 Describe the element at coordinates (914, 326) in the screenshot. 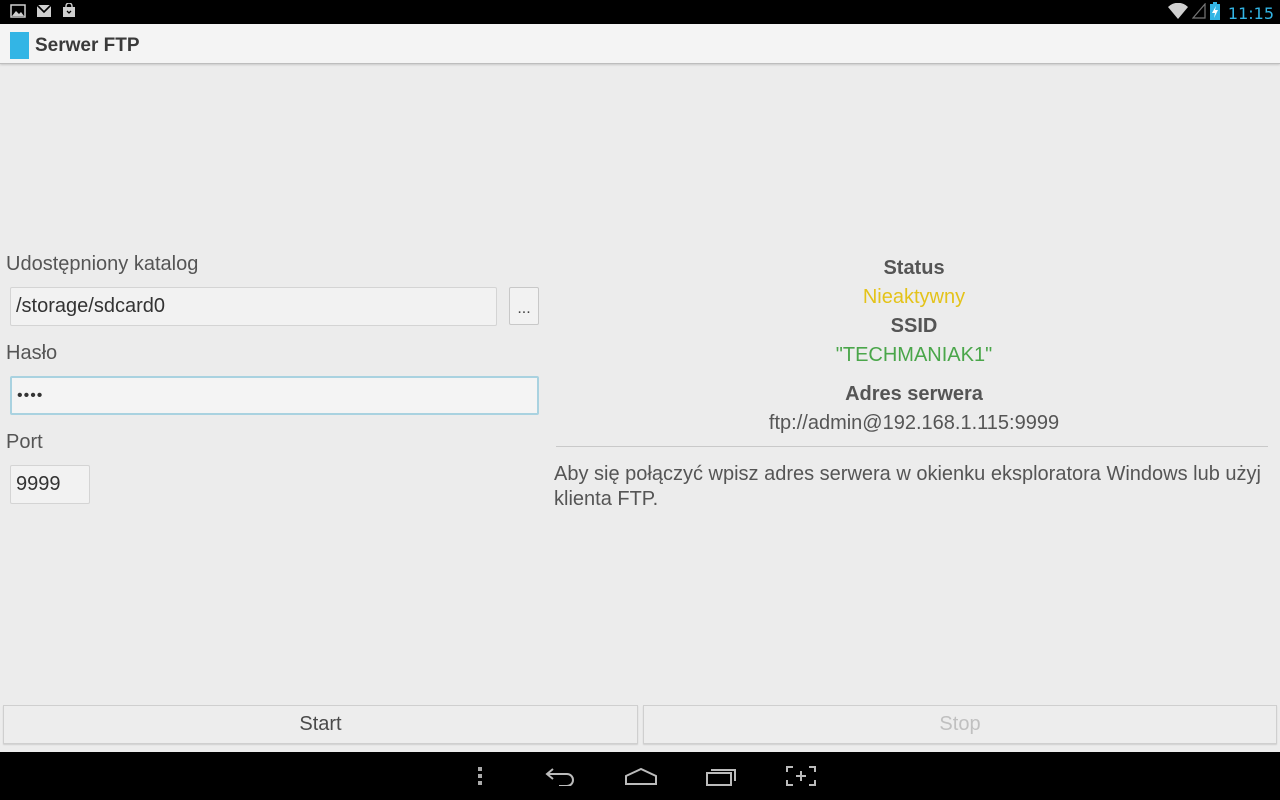

I see `ssid-label: SSID` at that location.